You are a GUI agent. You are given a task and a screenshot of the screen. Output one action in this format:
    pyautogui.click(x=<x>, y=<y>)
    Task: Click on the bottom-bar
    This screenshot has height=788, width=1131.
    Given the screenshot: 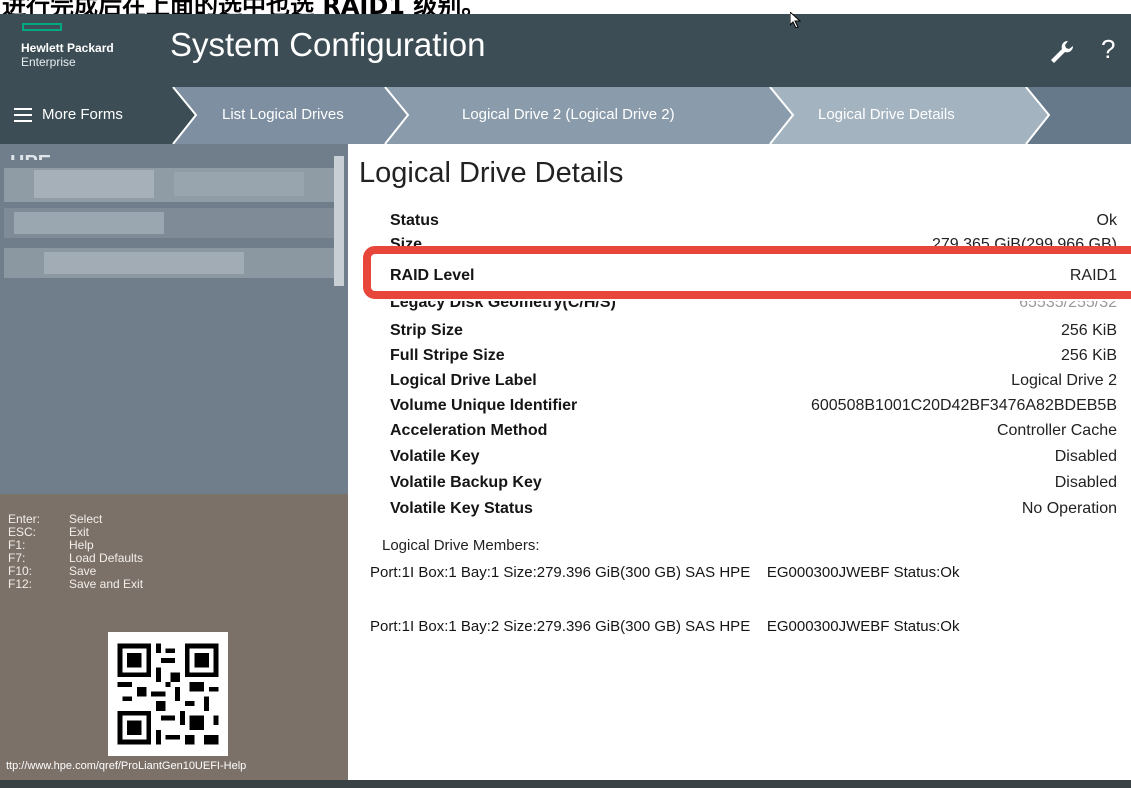 What is the action you would take?
    pyautogui.click(x=565, y=784)
    